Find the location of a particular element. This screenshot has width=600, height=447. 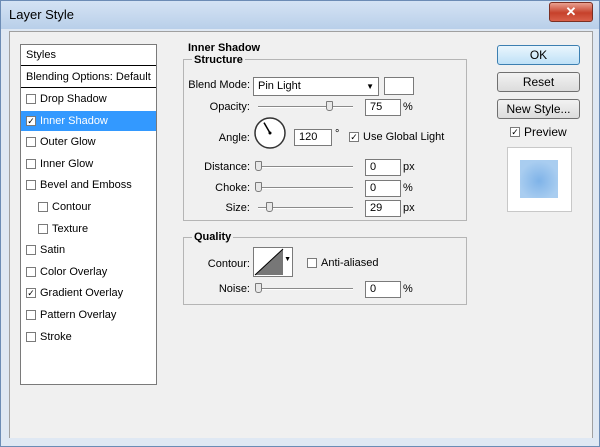

distance-unit: px is located at coordinates (409, 167).